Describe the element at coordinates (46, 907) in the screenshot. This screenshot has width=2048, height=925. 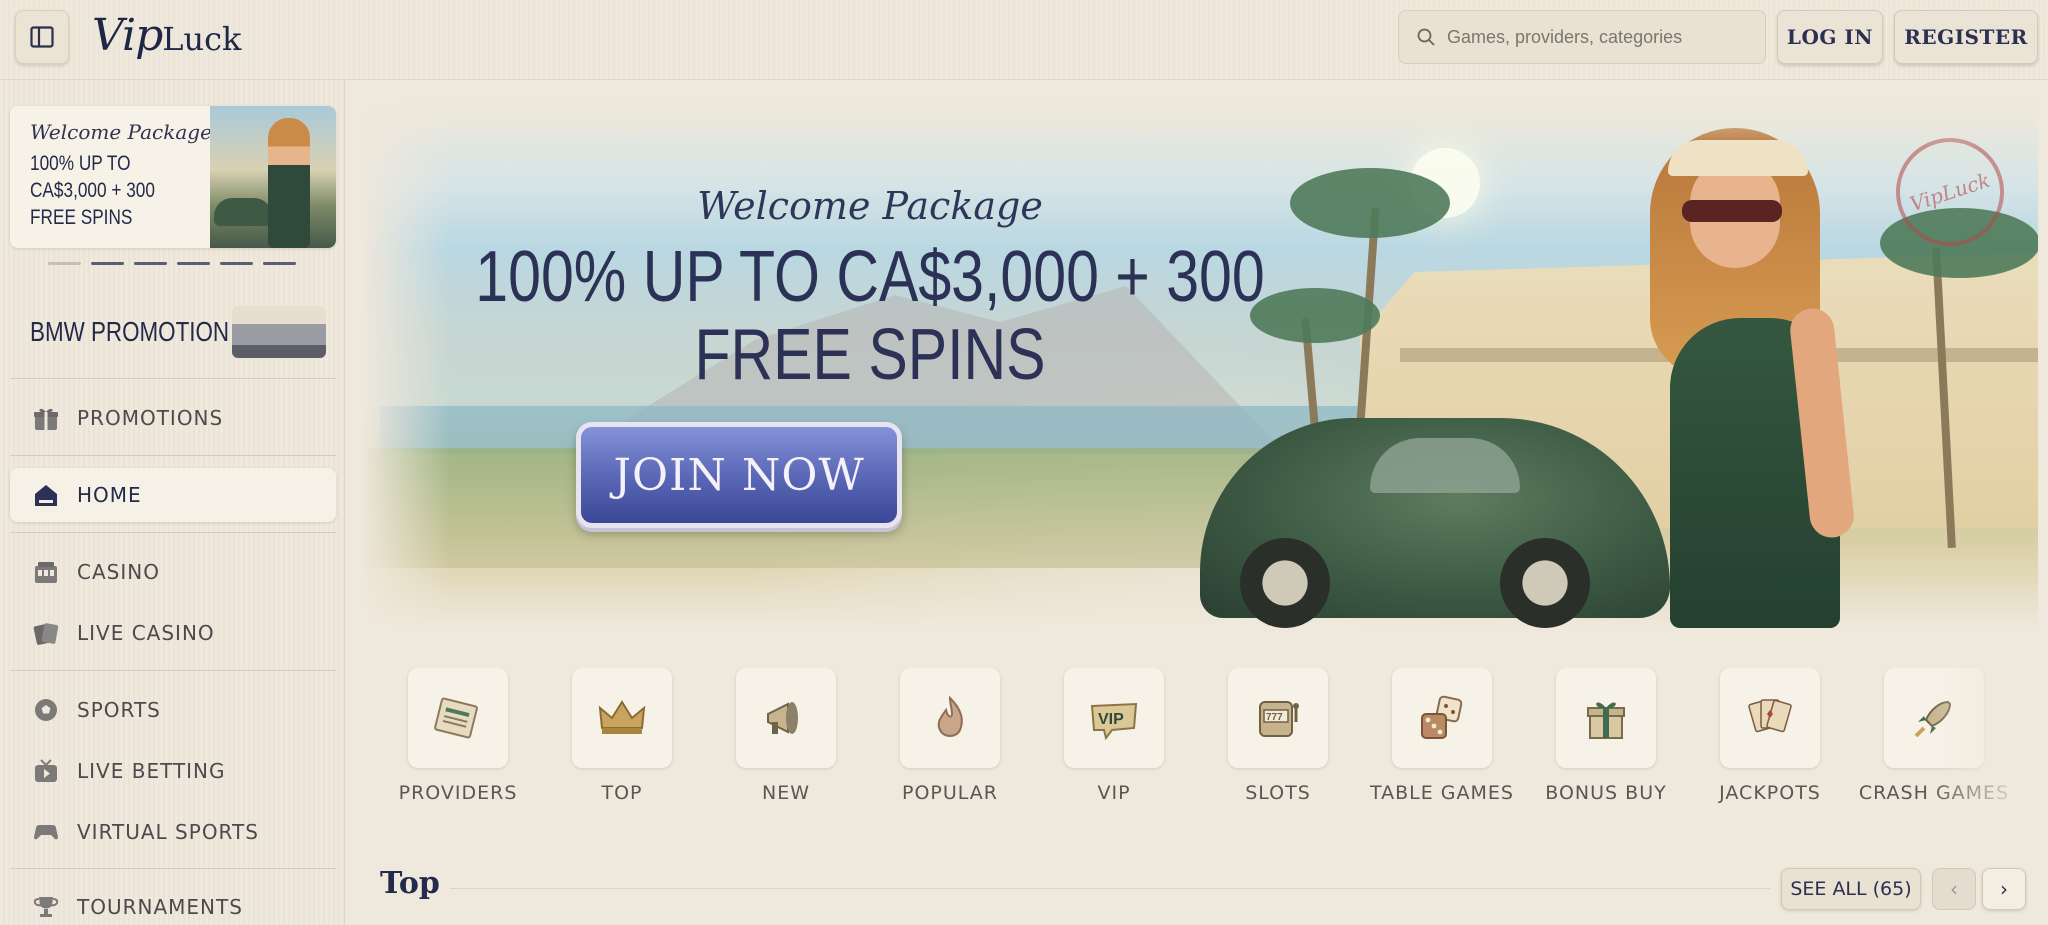
I see `trophy-icon` at that location.